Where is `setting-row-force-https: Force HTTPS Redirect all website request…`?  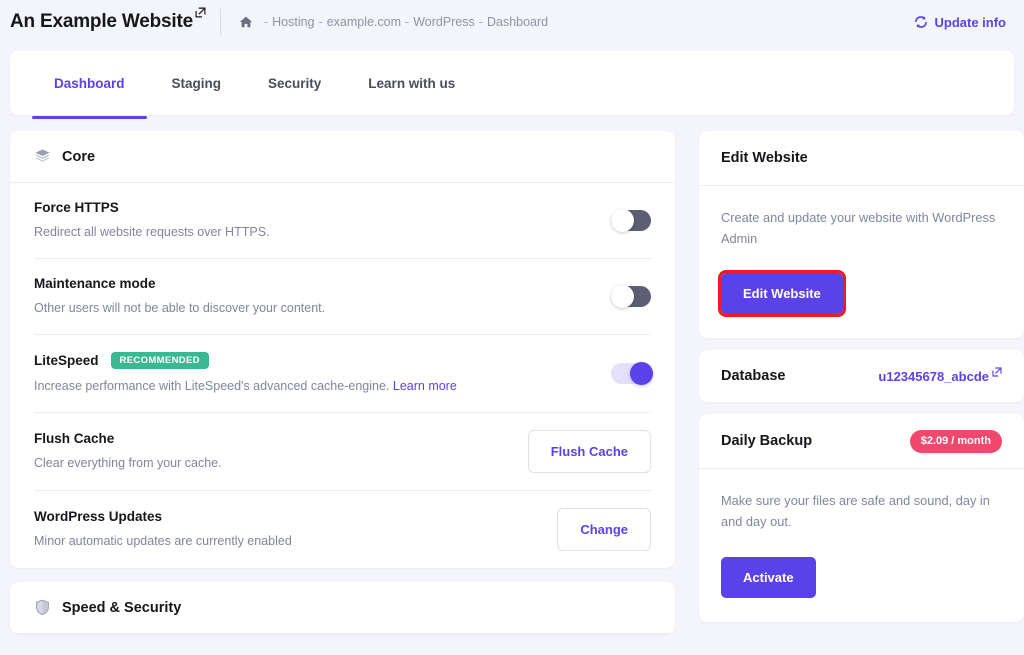
setting-row-force-https: Force HTTPS Redirect all website request… is located at coordinates (342, 221).